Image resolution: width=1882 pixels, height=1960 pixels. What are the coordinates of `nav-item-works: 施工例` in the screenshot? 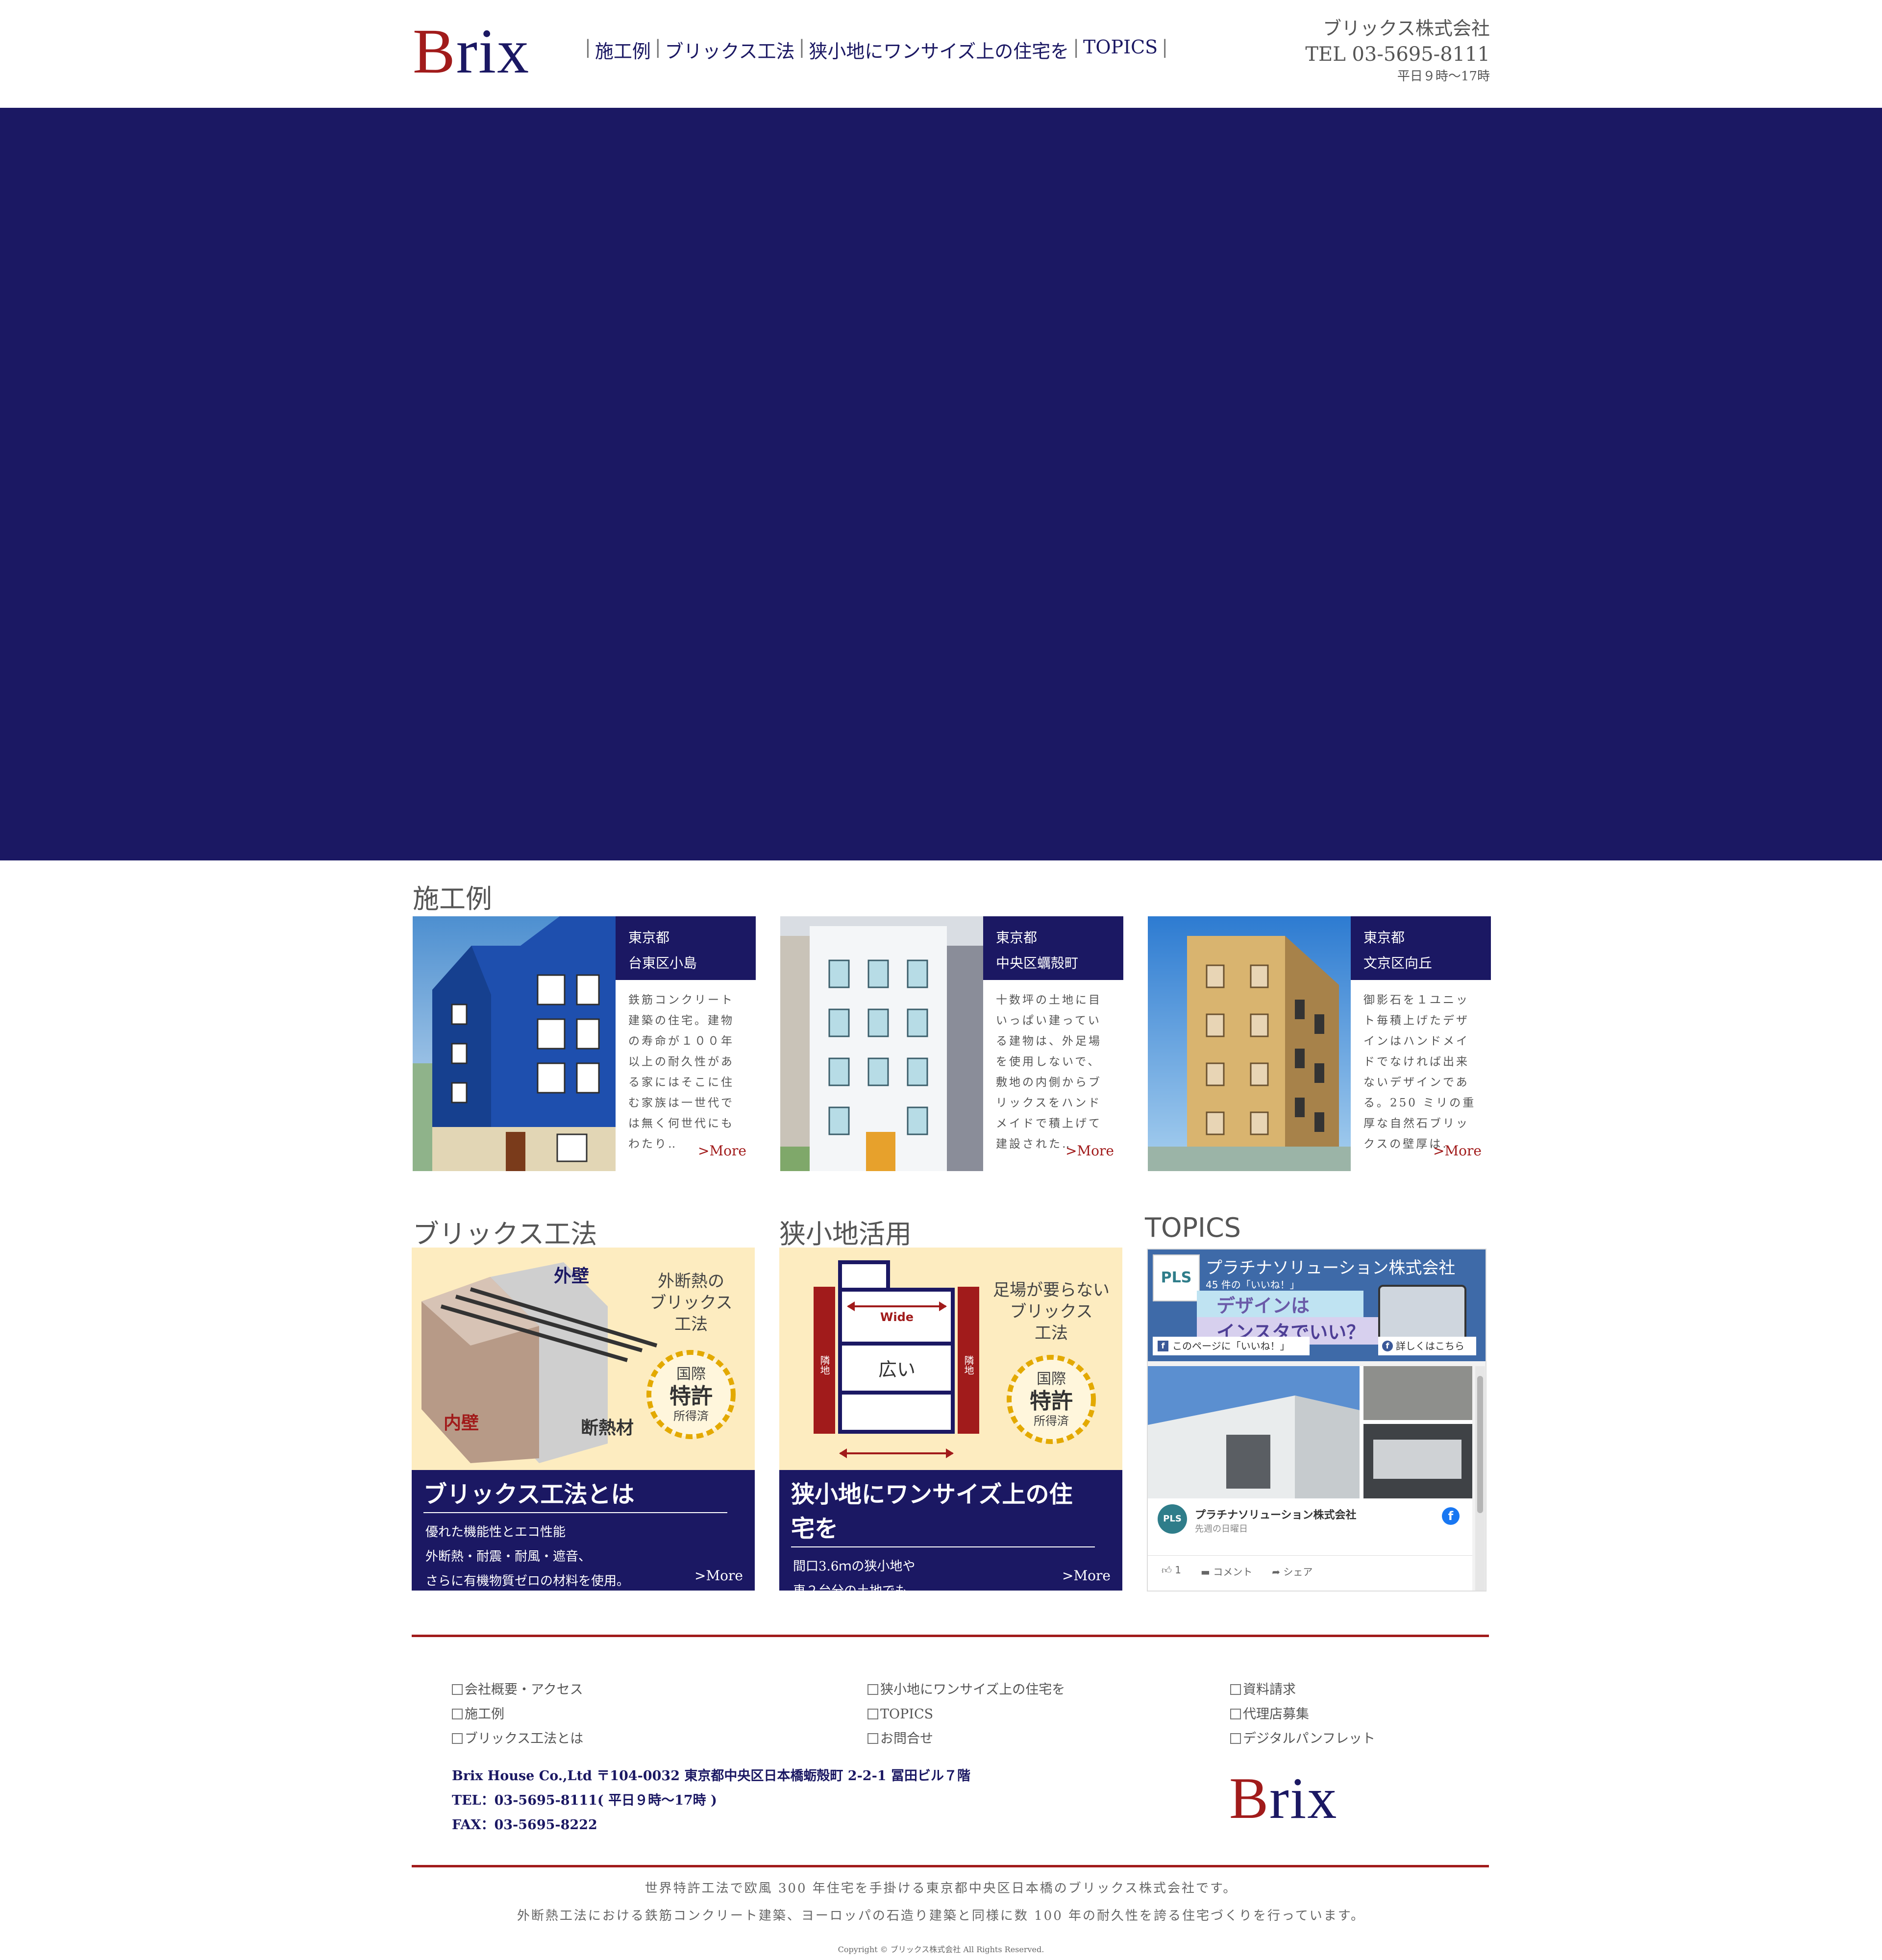 It's located at (623, 49).